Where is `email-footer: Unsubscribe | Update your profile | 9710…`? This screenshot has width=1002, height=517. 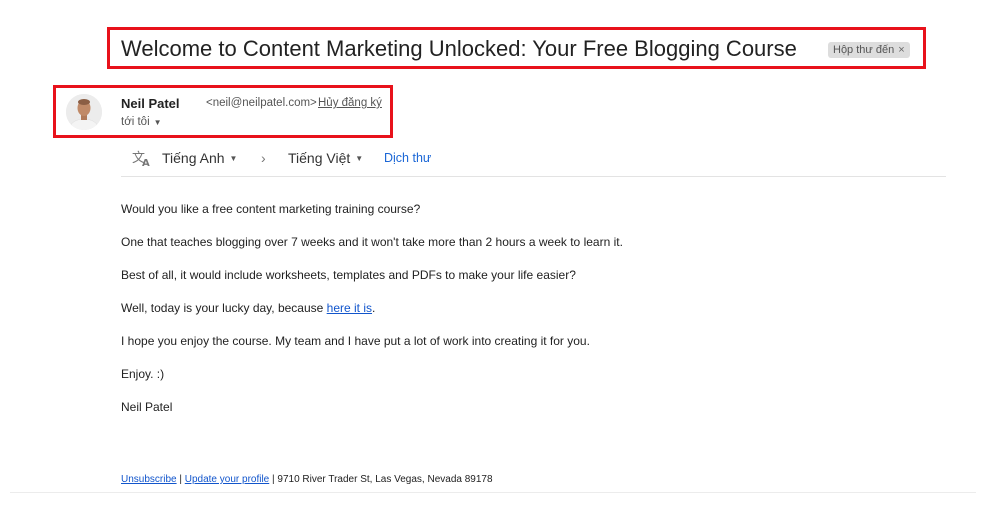 email-footer: Unsubscribe | Update your profile | 9710… is located at coordinates (307, 479).